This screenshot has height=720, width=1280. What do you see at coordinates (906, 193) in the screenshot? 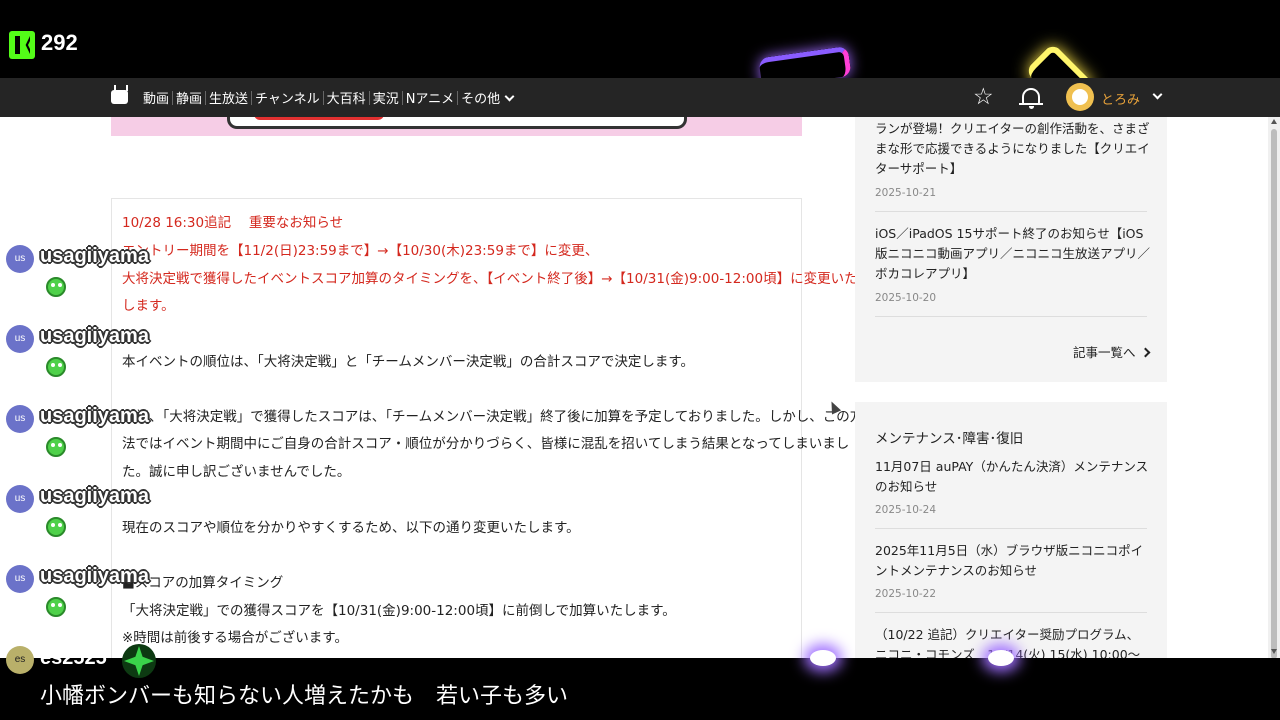
I see `news-item-date: 2025-10-21` at bounding box center [906, 193].